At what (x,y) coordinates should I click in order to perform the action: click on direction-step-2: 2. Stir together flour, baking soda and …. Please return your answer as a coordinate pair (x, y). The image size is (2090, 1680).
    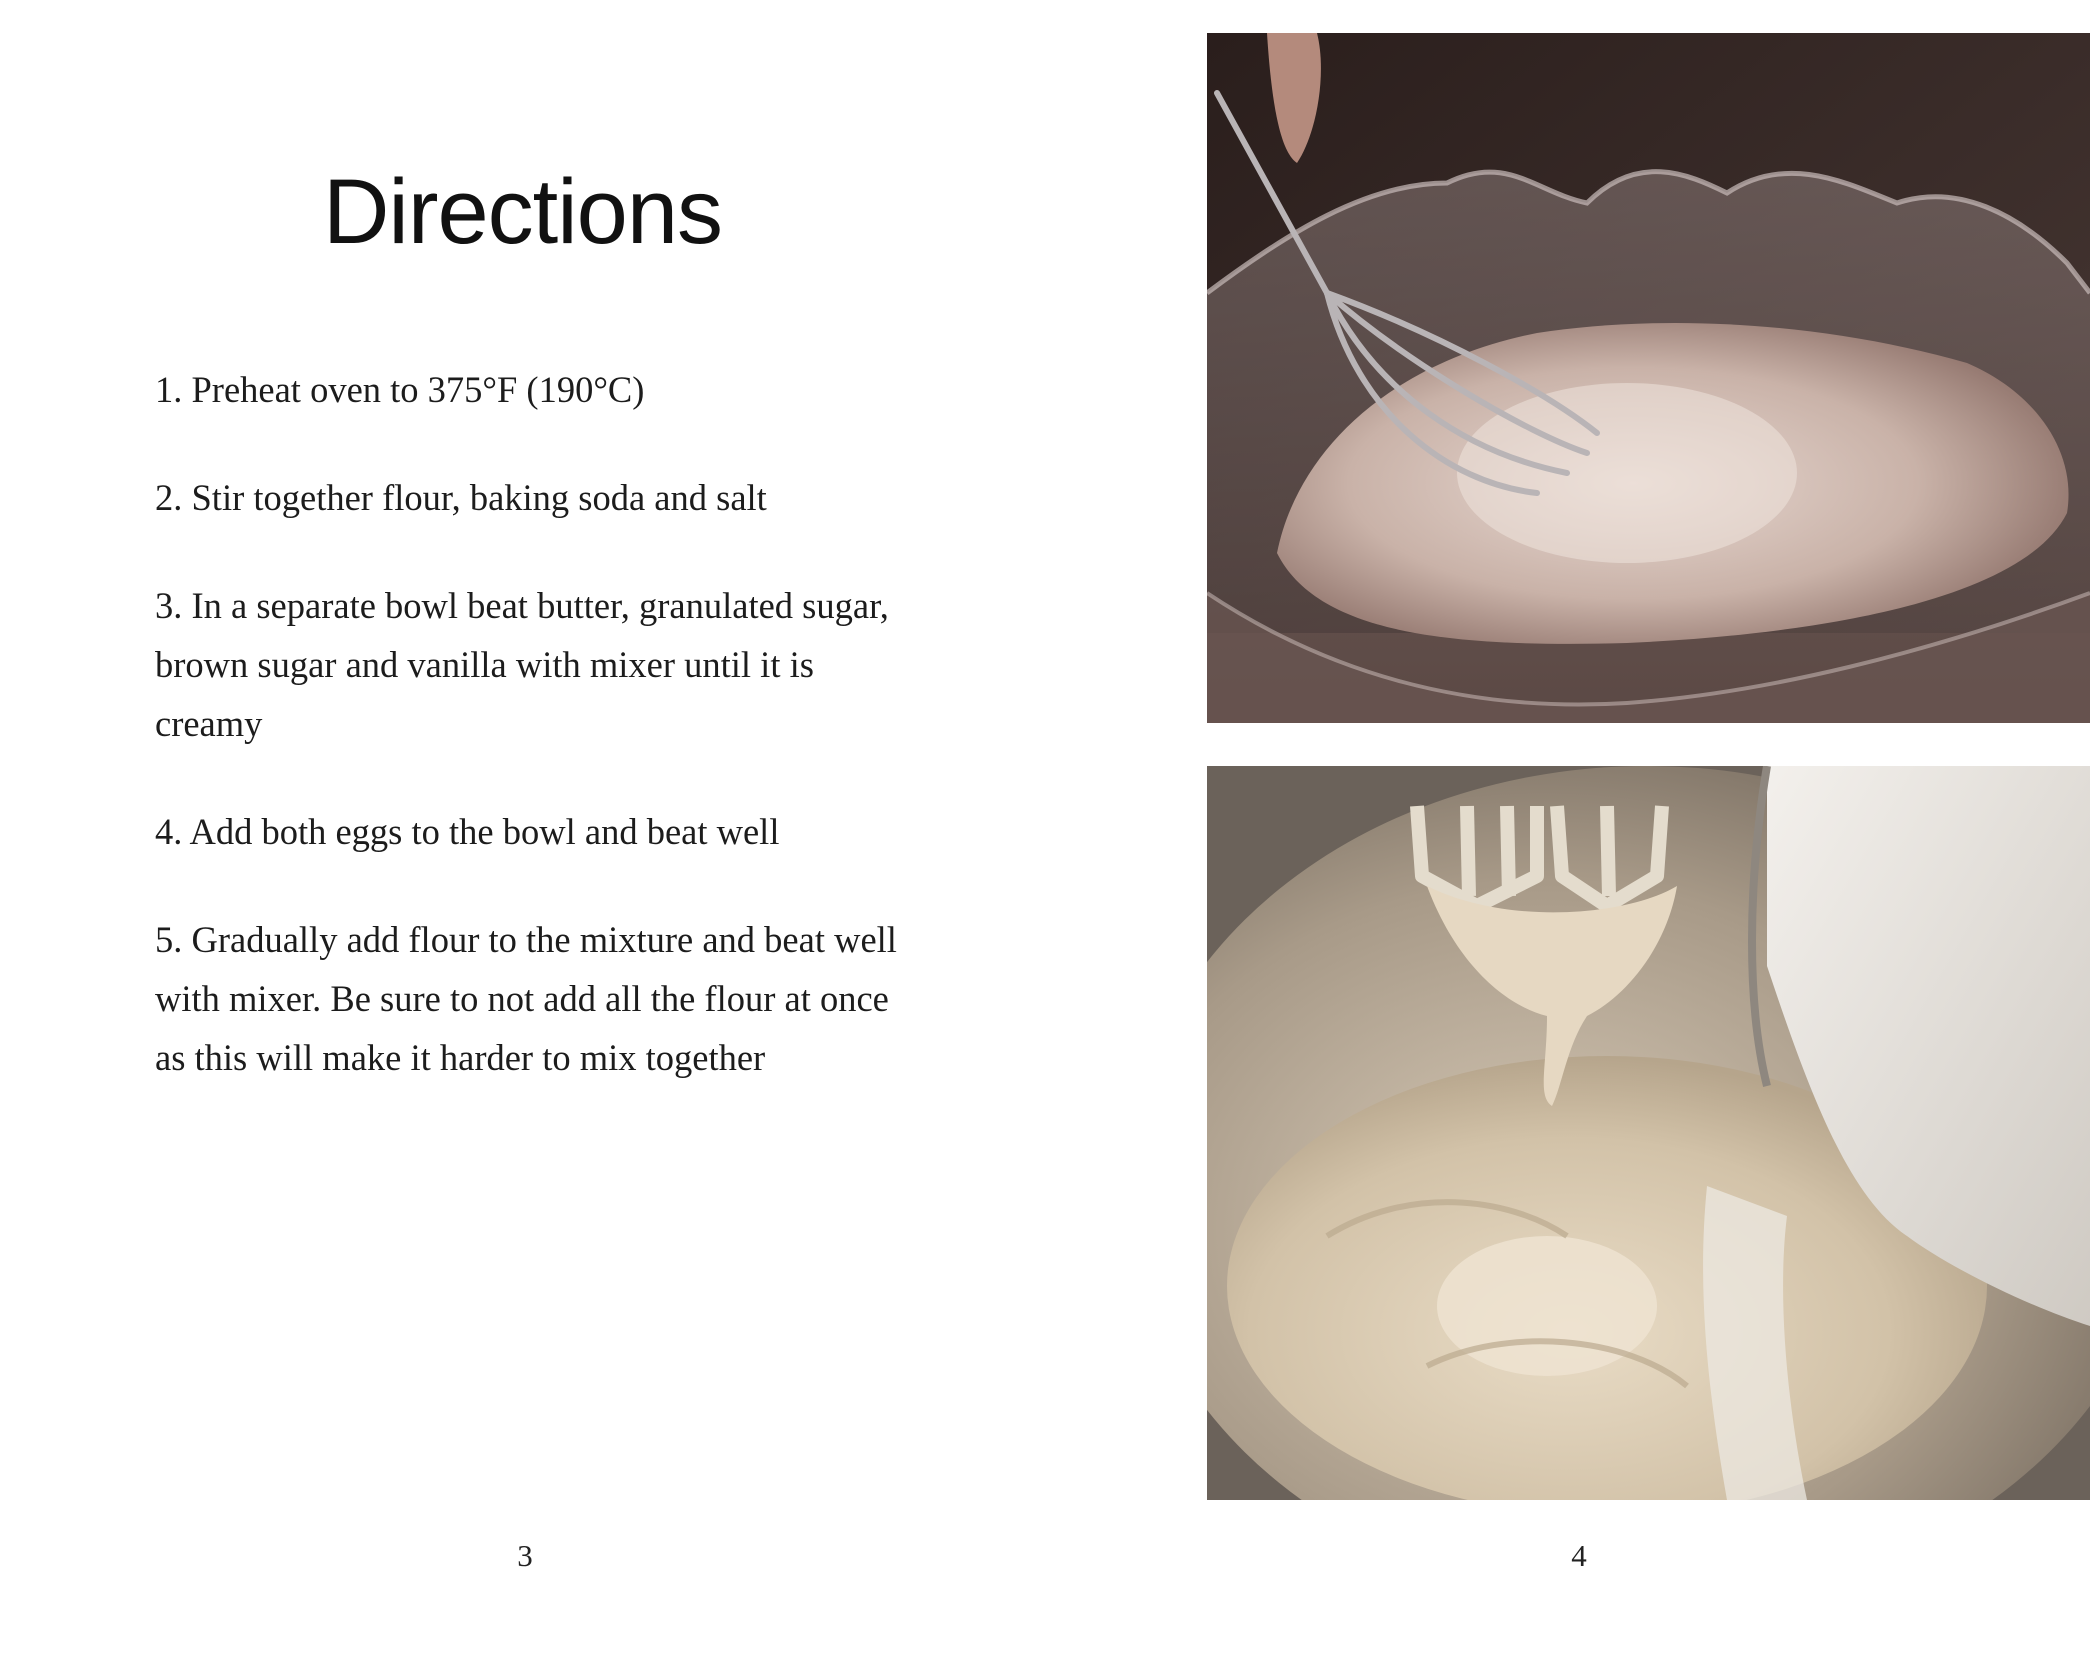
    Looking at the image, I should click on (461, 497).